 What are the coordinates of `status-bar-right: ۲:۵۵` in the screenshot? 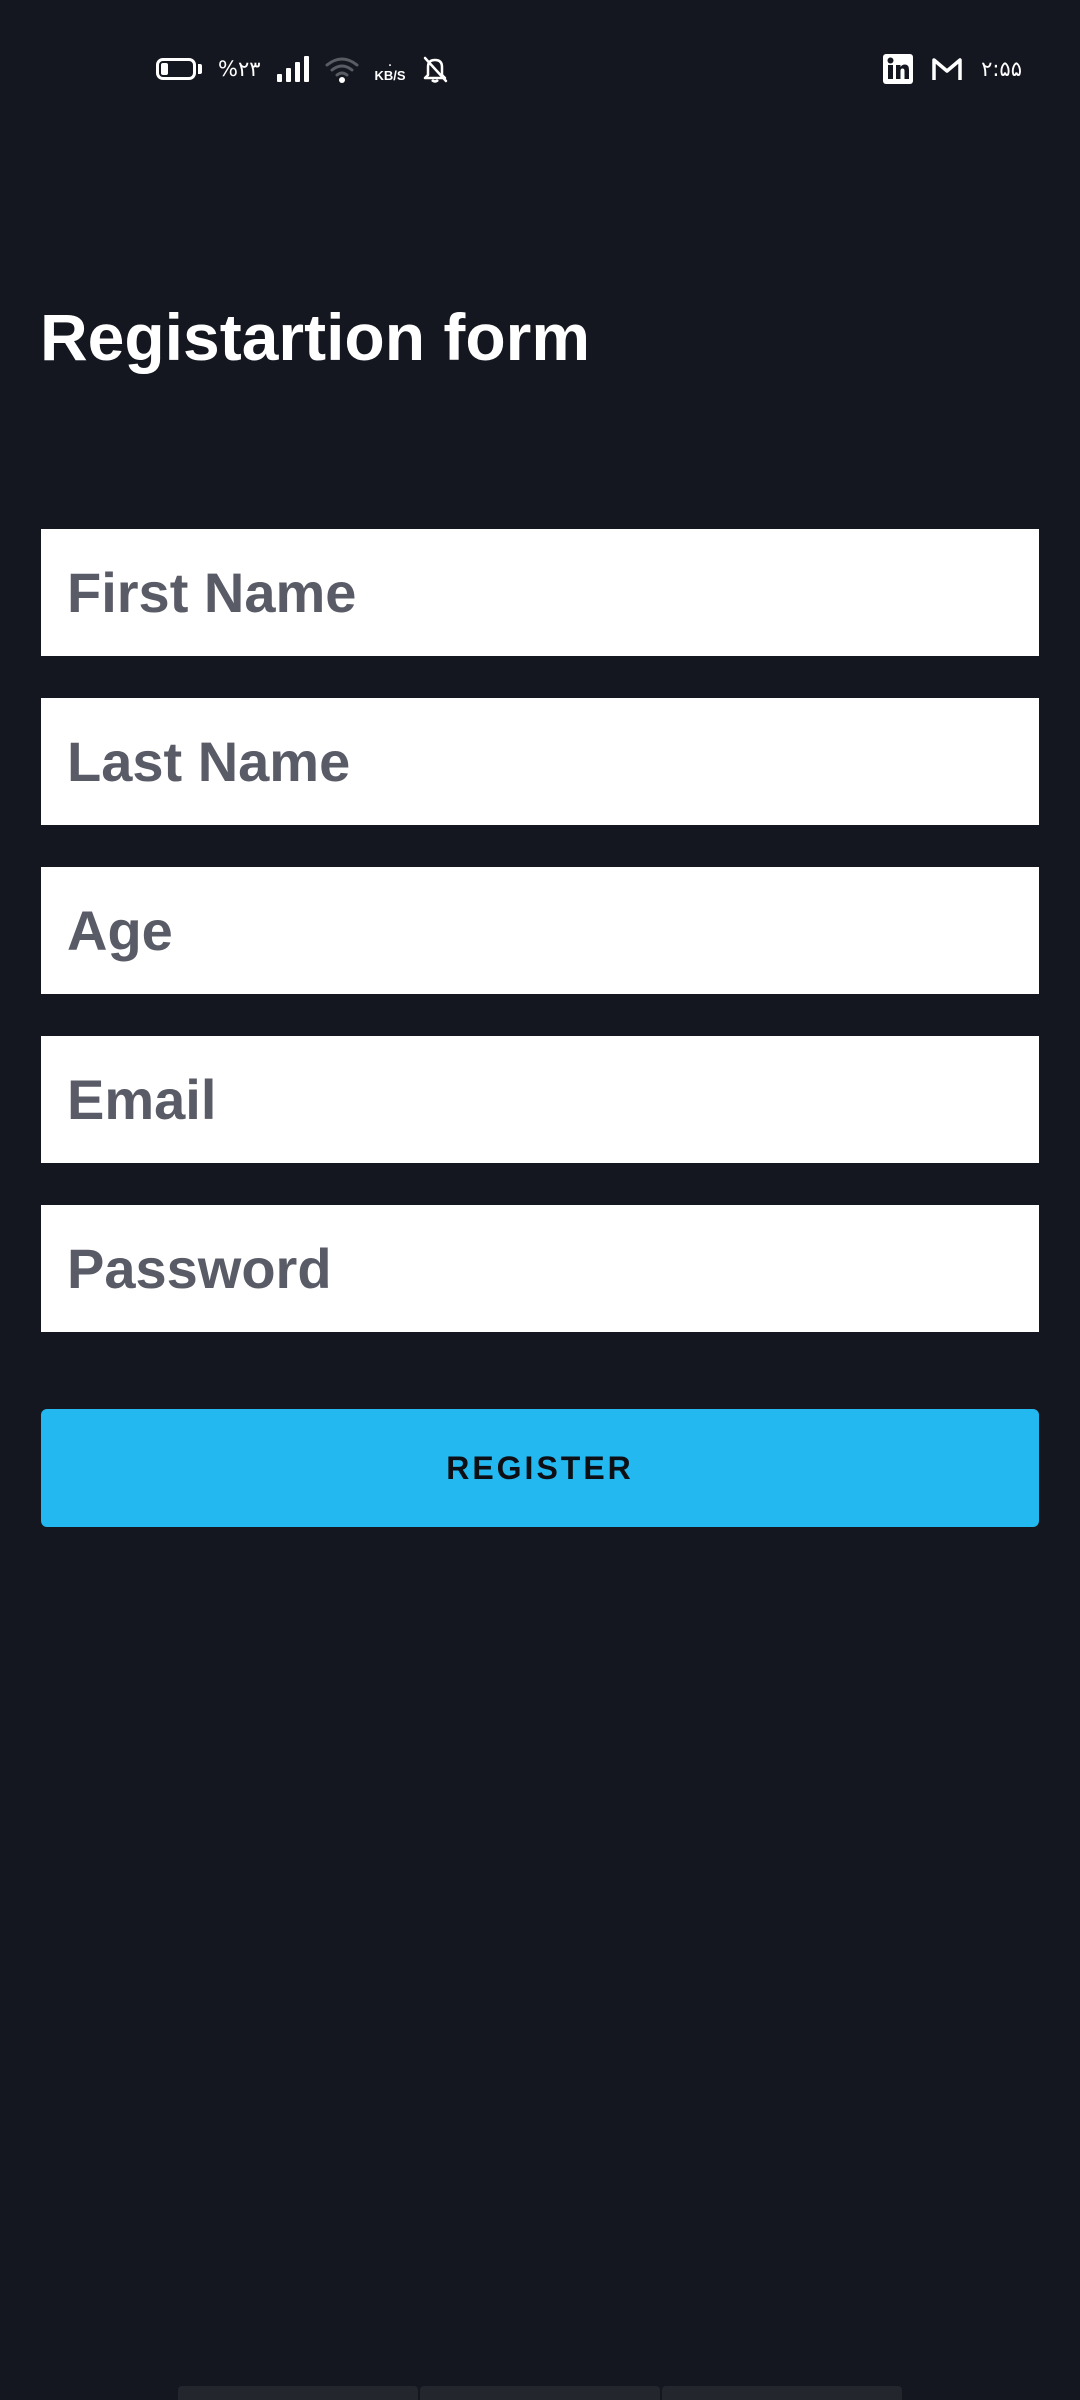 It's located at (952, 69).